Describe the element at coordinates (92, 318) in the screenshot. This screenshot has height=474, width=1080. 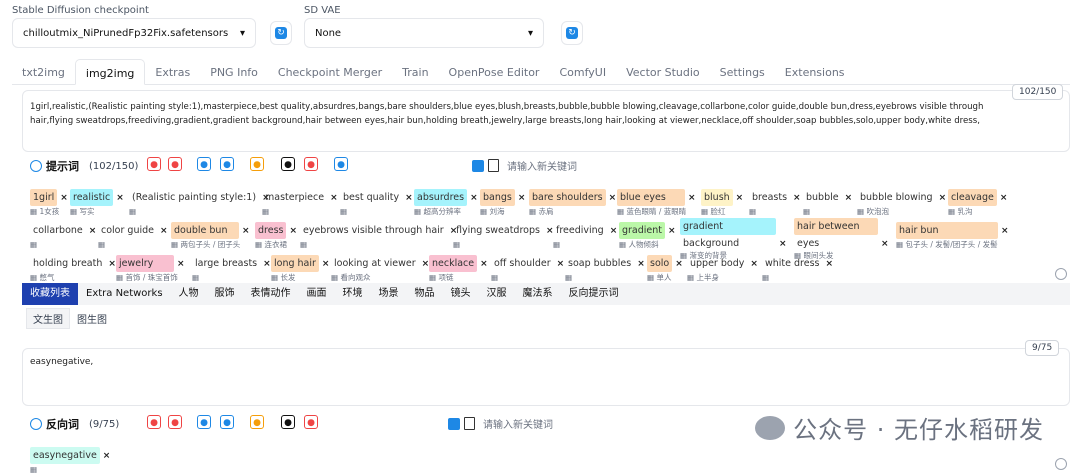
I see `subtab: 图生图` at that location.